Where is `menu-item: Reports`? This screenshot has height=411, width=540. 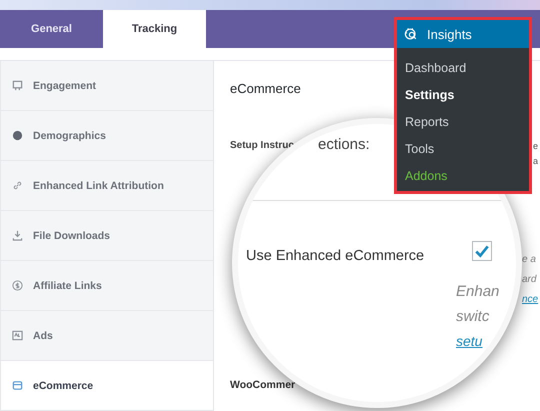
menu-item: Reports is located at coordinates (467, 127).